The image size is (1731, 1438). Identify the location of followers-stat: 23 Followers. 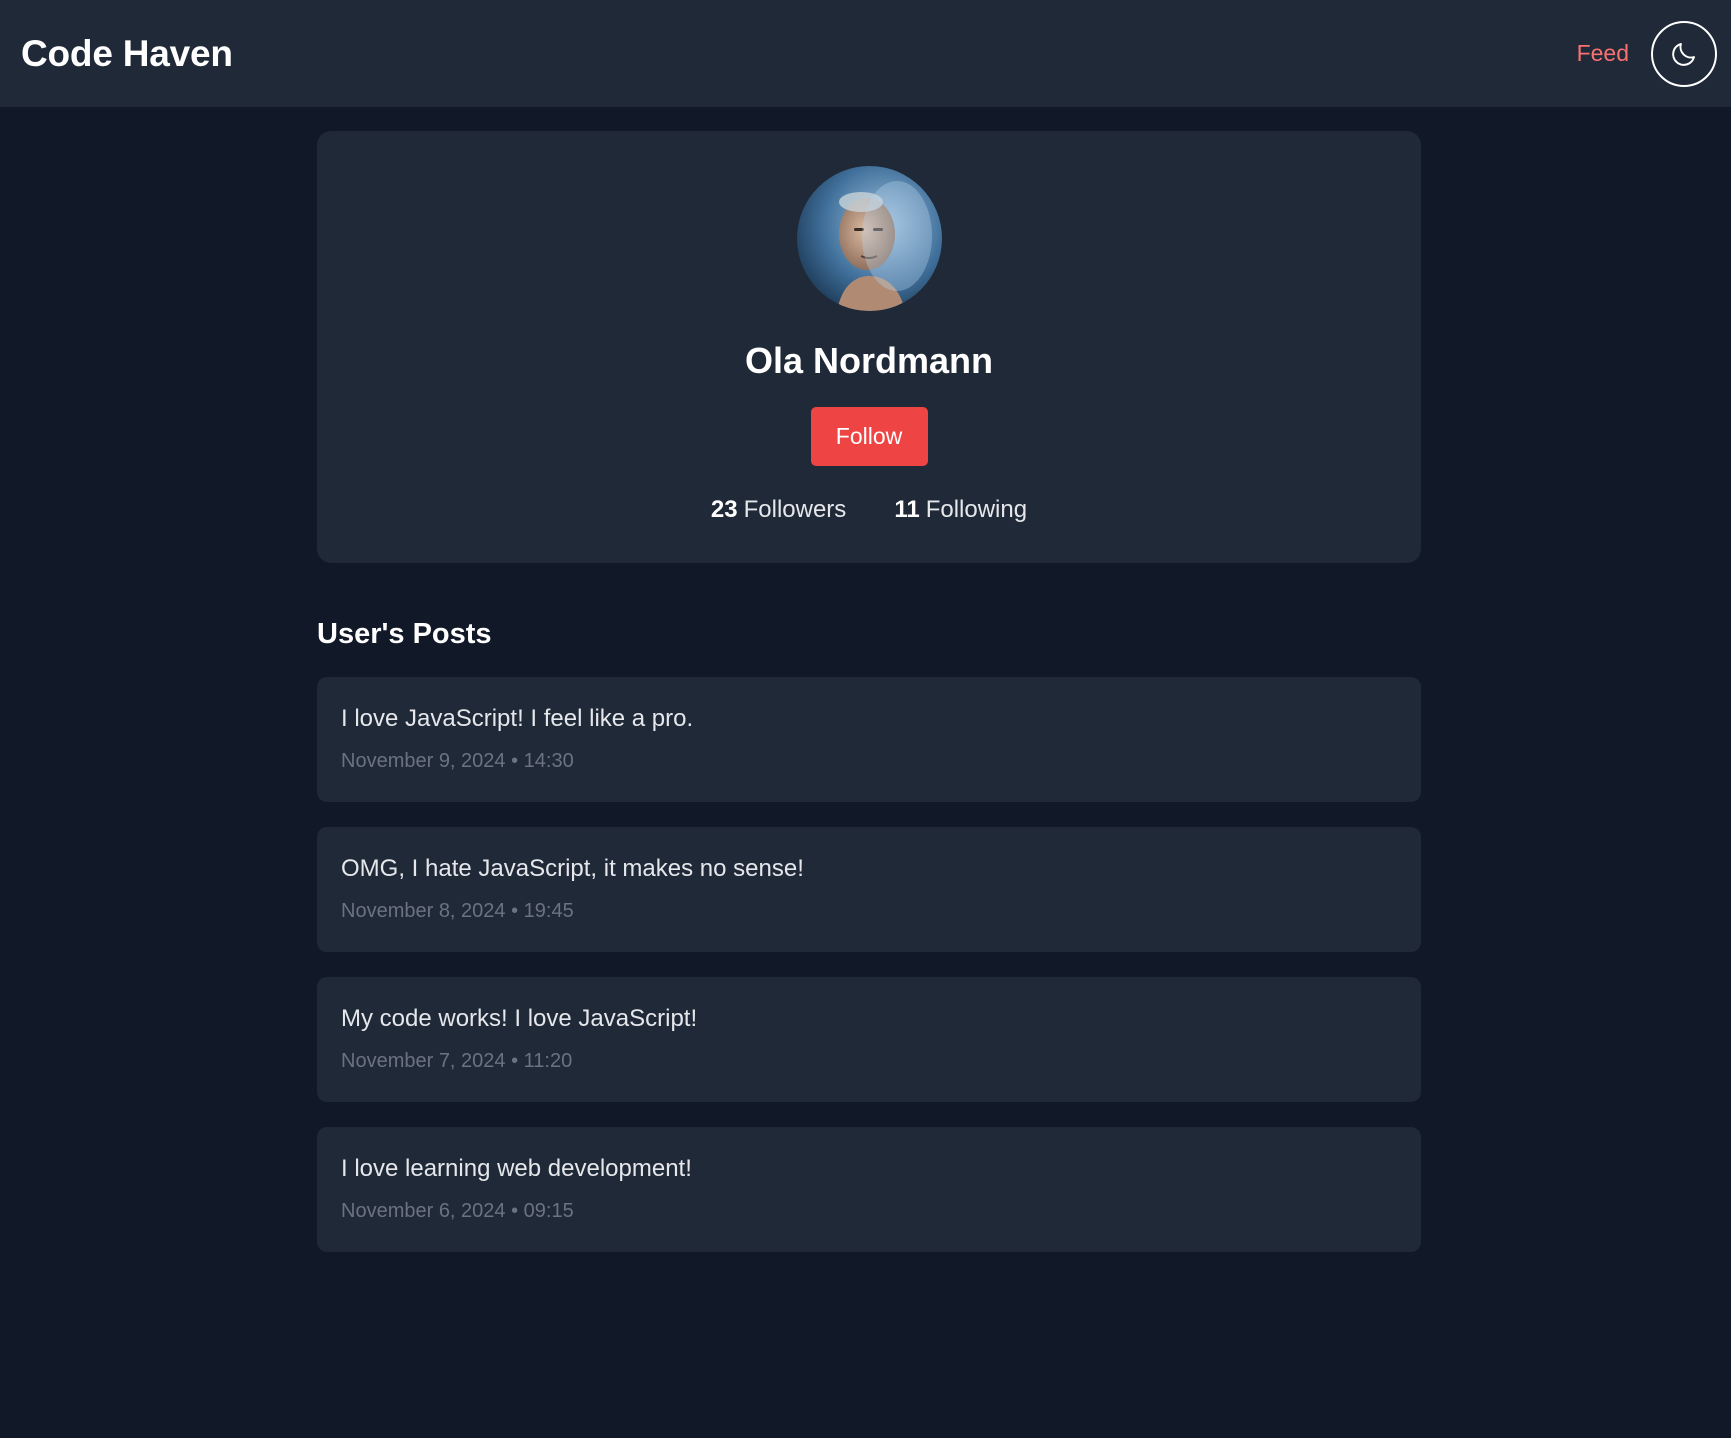
(778, 510).